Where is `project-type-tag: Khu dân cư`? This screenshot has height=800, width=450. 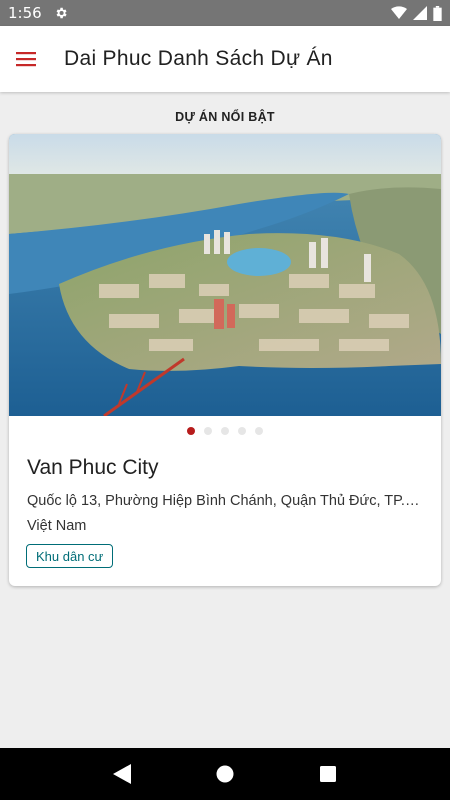
project-type-tag: Khu dân cư is located at coordinates (70, 556).